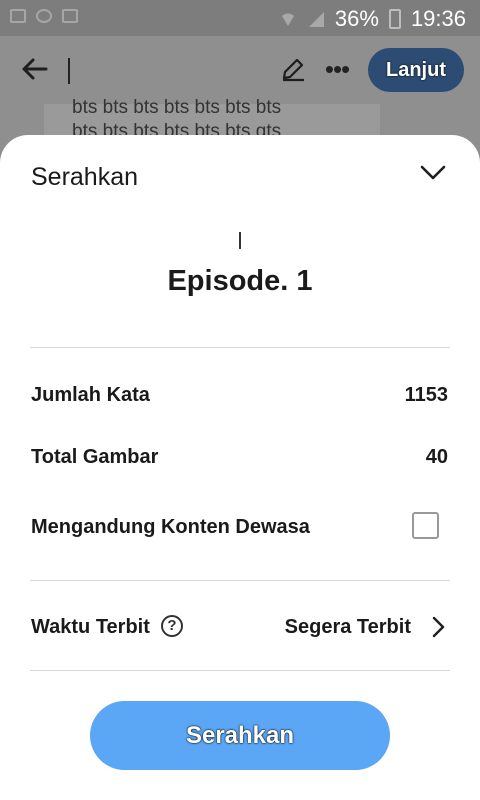  I want to click on submit-button: Serahkan, so click(240, 735).